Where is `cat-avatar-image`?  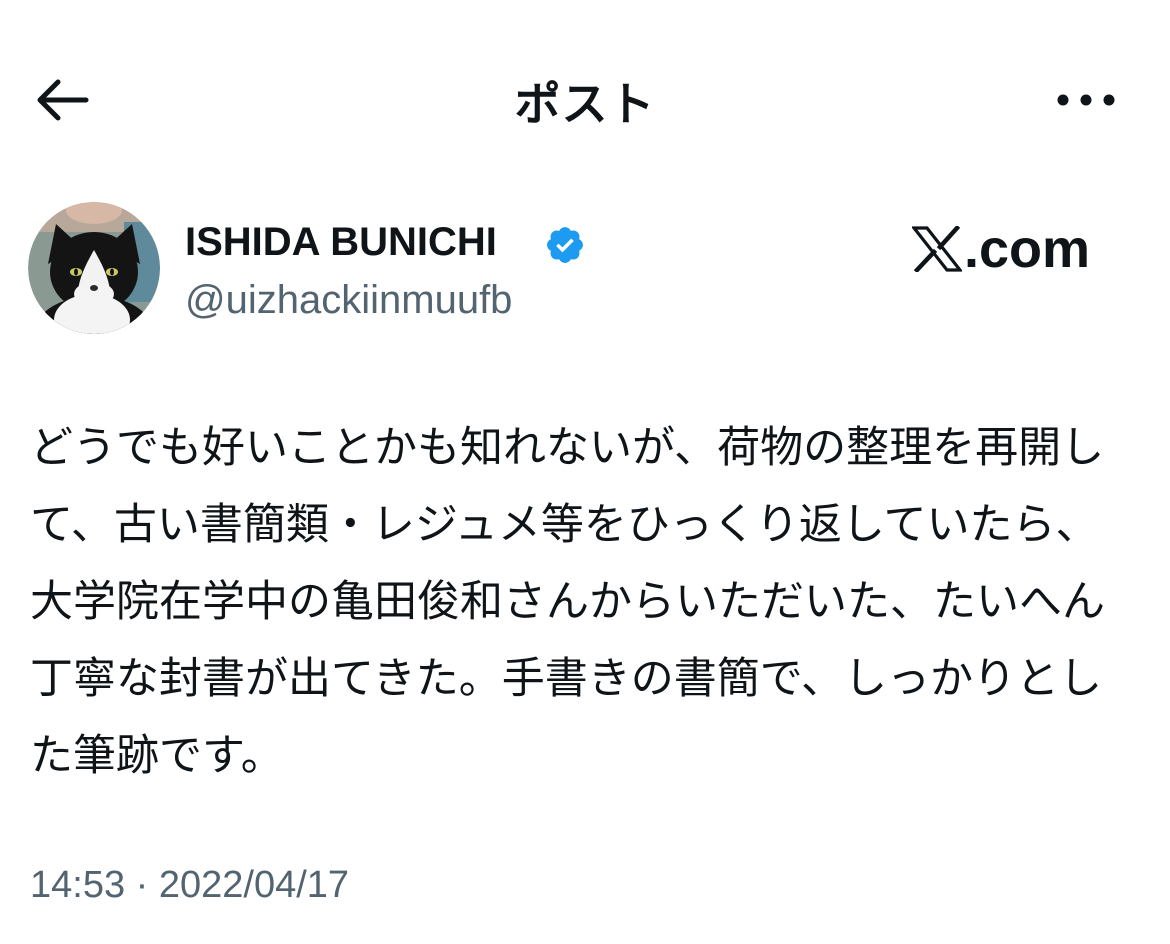
cat-avatar-image is located at coordinates (94, 268).